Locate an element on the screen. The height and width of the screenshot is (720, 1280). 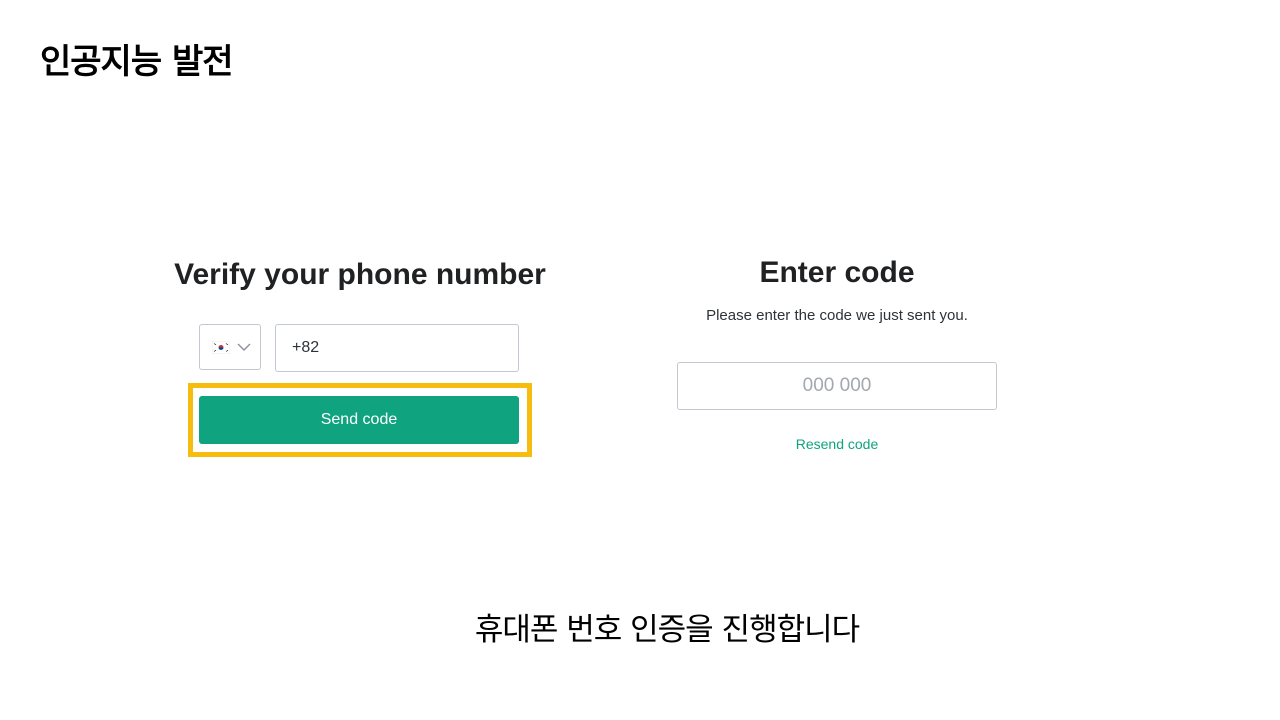
chevron-down-icon is located at coordinates (244, 347).